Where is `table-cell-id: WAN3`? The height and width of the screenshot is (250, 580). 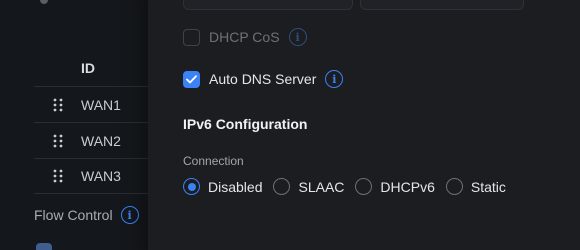
table-cell-id: WAN3 is located at coordinates (101, 176).